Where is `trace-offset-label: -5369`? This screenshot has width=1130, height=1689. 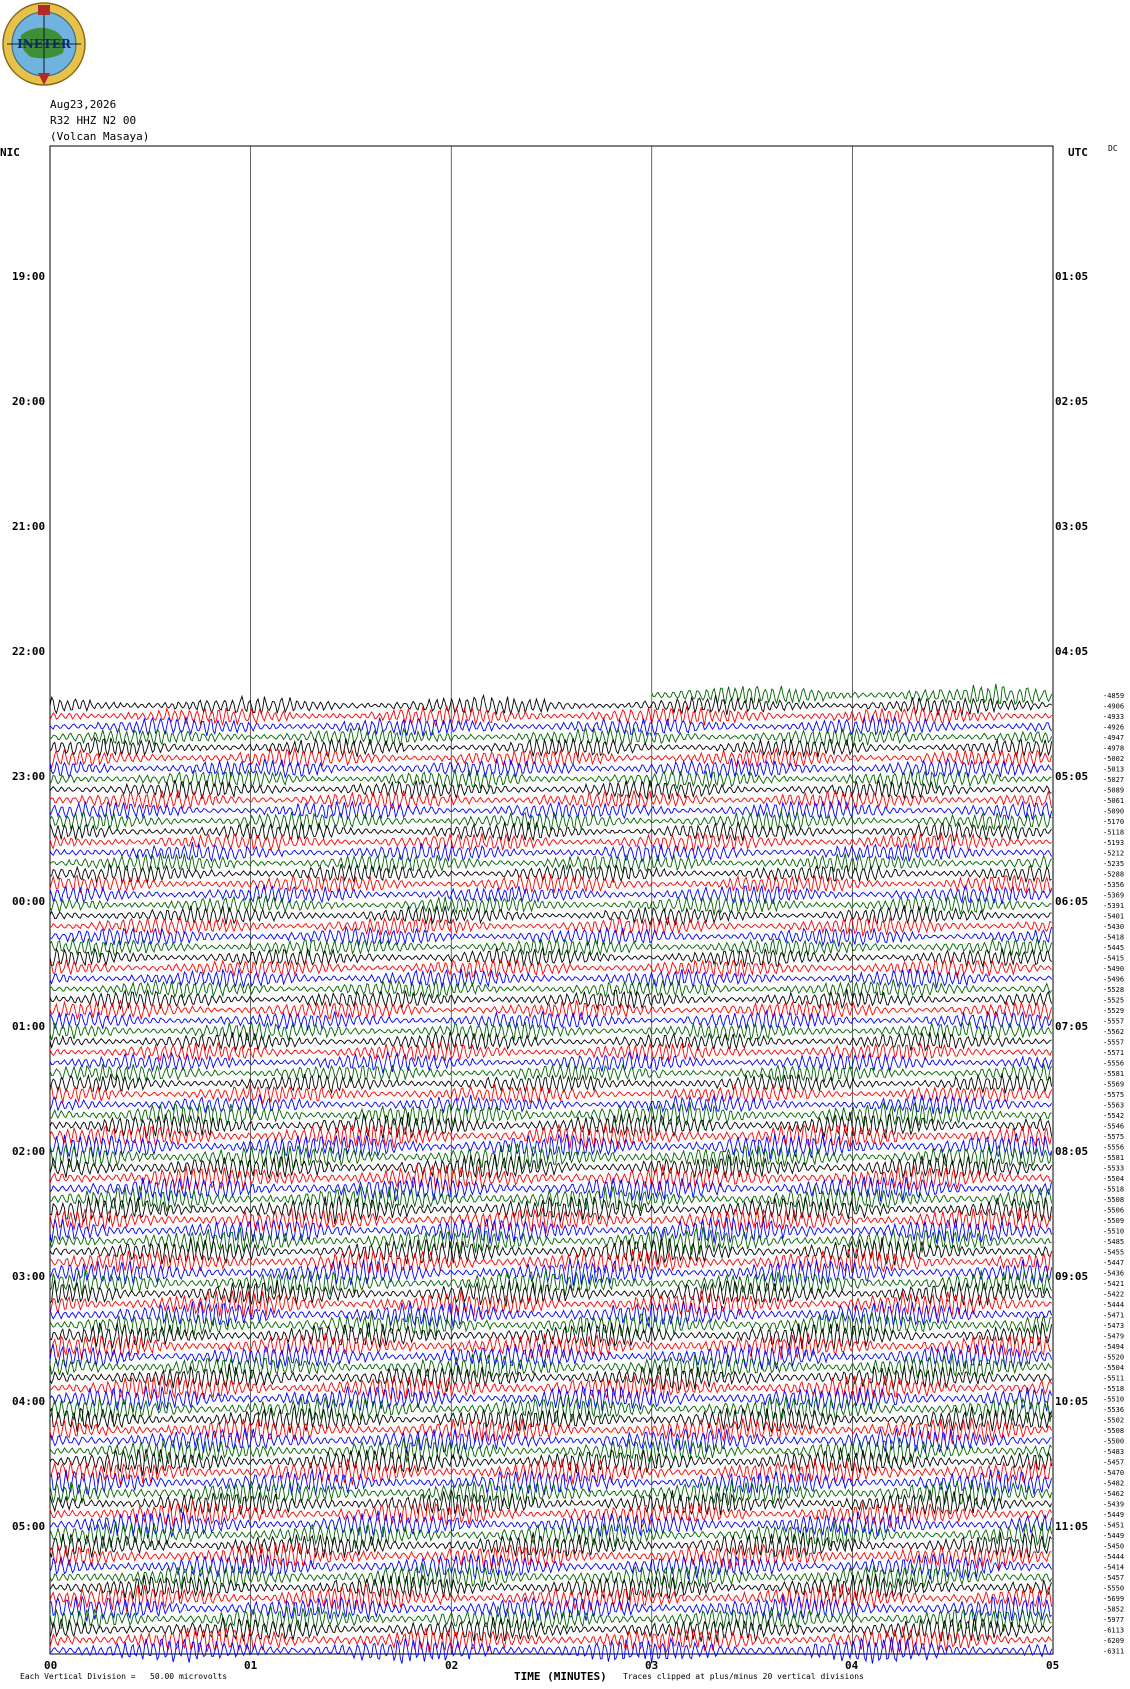
trace-offset-label: -5369 is located at coordinates (1113, 896).